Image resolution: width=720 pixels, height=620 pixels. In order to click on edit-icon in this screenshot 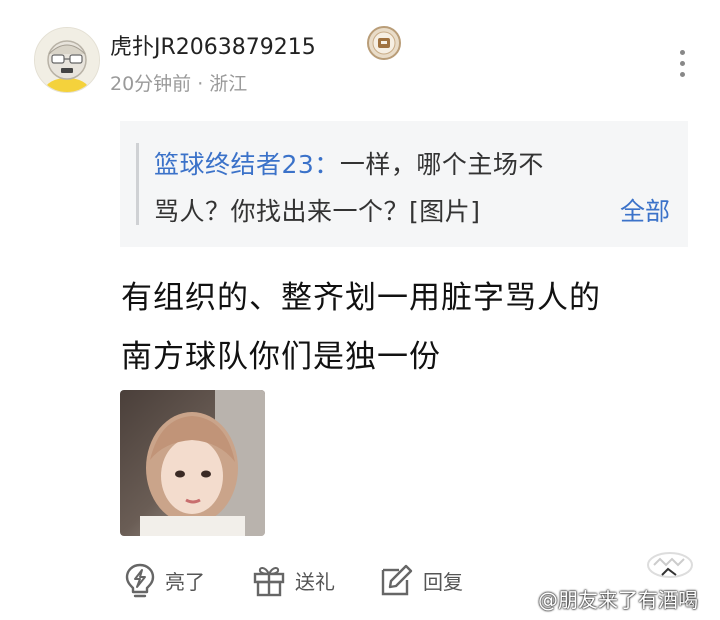, I will do `click(397, 580)`.